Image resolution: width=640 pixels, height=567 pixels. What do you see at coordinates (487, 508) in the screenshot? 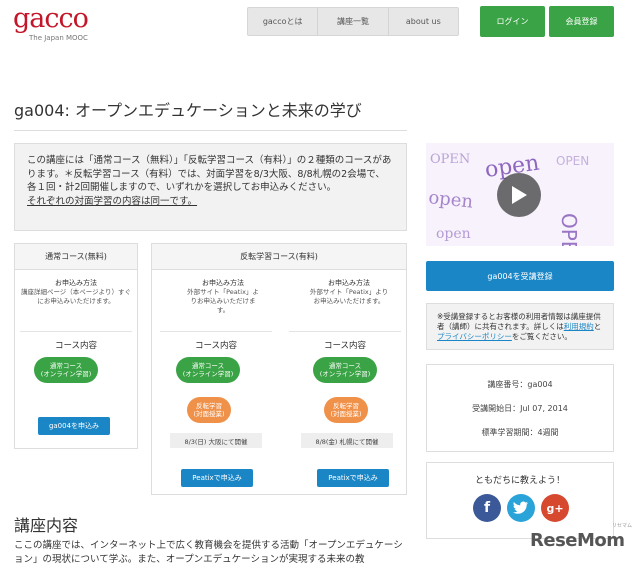
I see `facebook-icon: f` at bounding box center [487, 508].